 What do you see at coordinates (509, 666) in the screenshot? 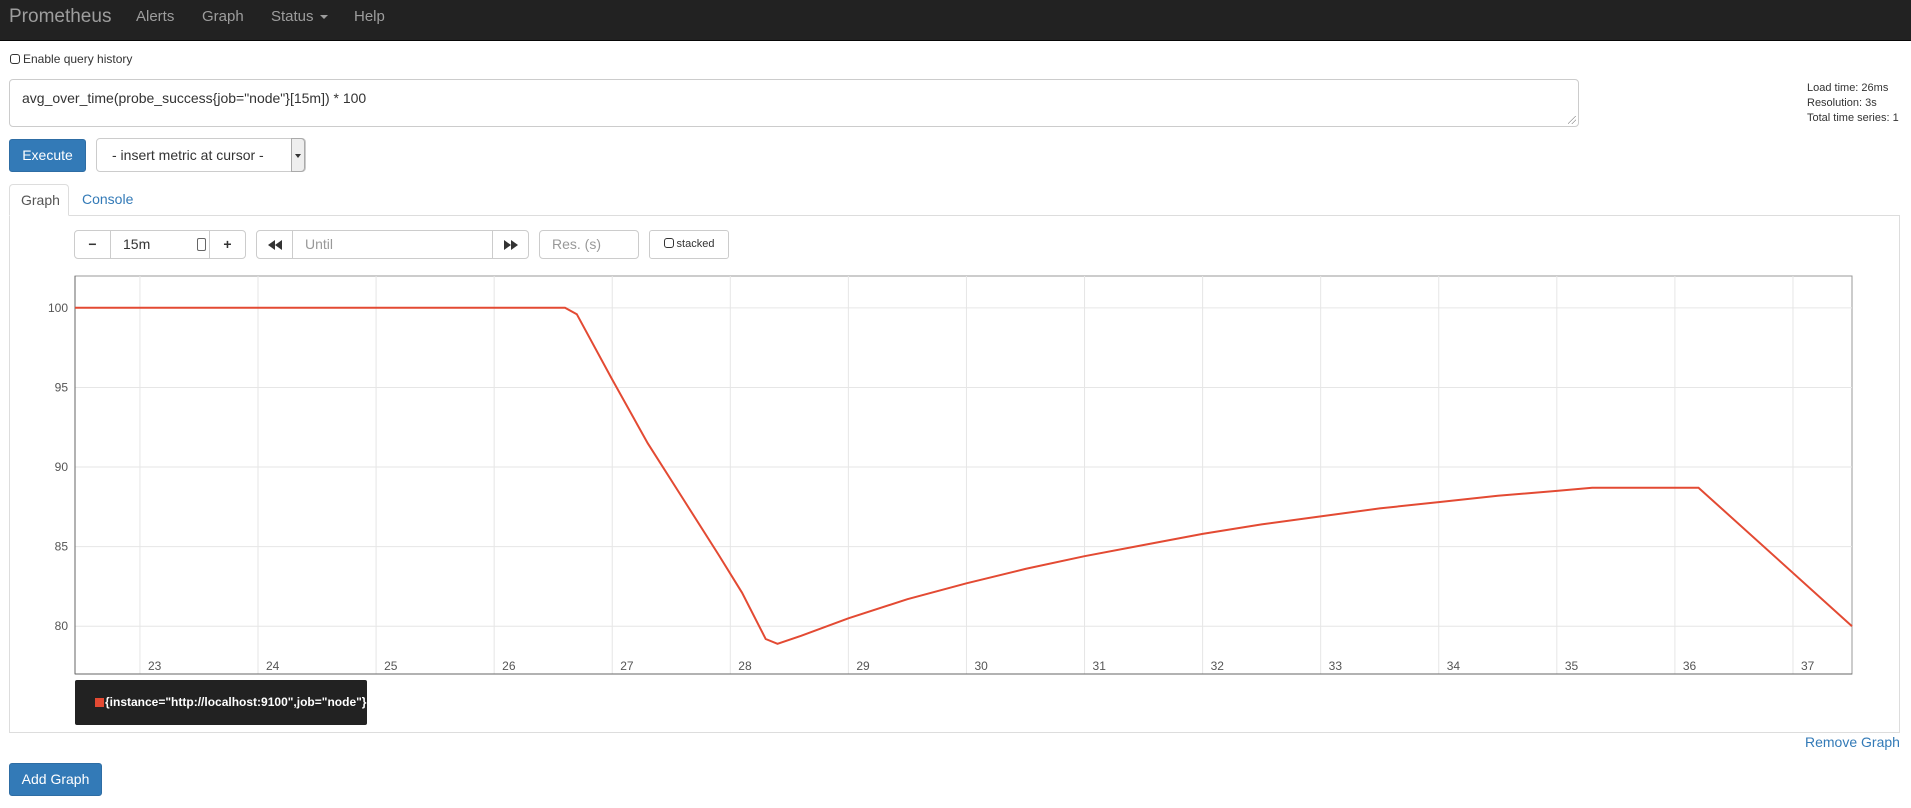
I see `x-tick-label: 26` at bounding box center [509, 666].